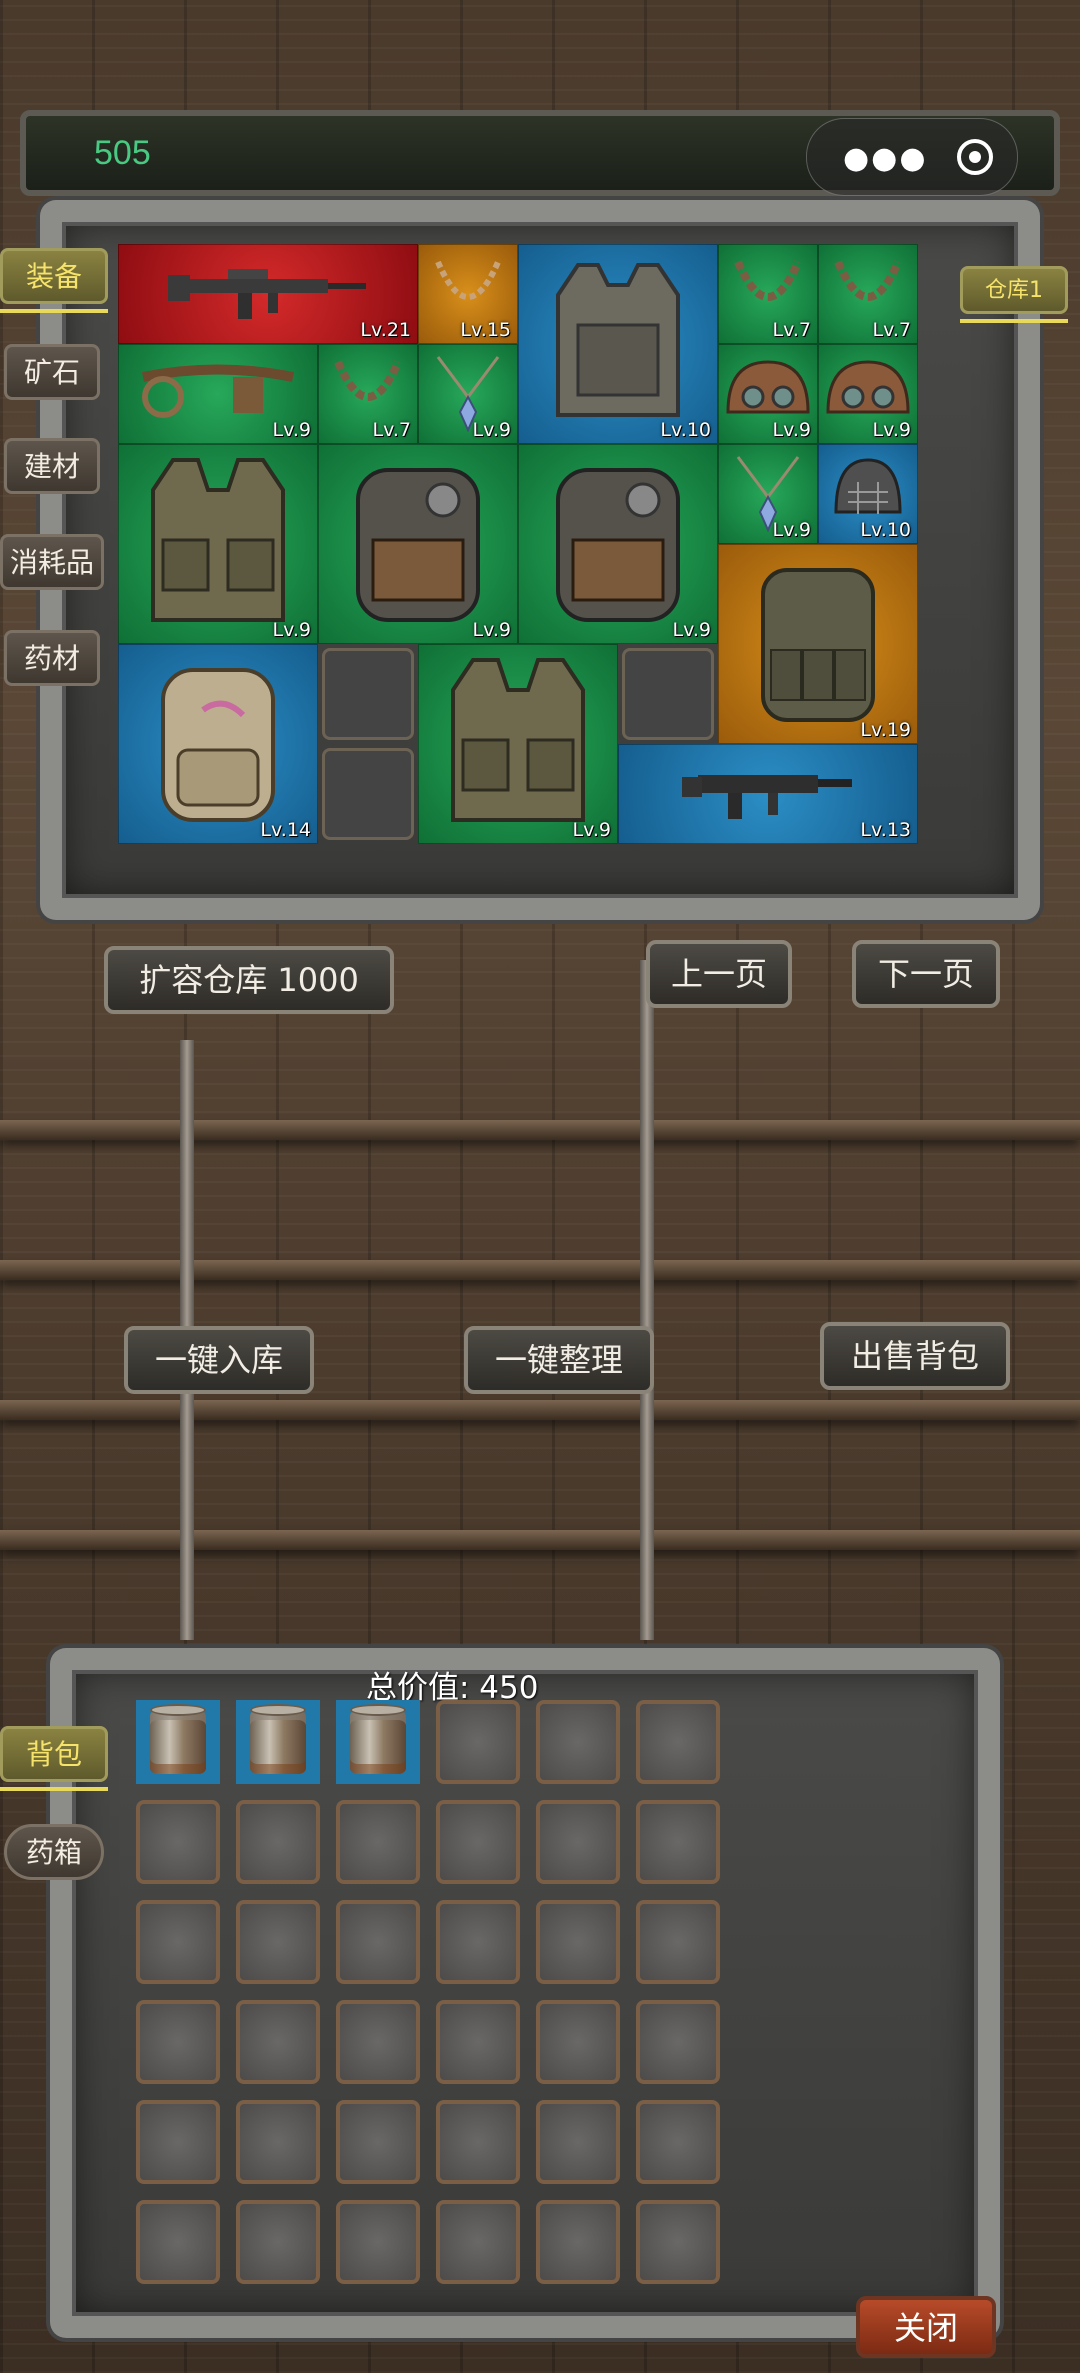 The image size is (1080, 2373). I want to click on military-backpack-icon, so click(818, 645).